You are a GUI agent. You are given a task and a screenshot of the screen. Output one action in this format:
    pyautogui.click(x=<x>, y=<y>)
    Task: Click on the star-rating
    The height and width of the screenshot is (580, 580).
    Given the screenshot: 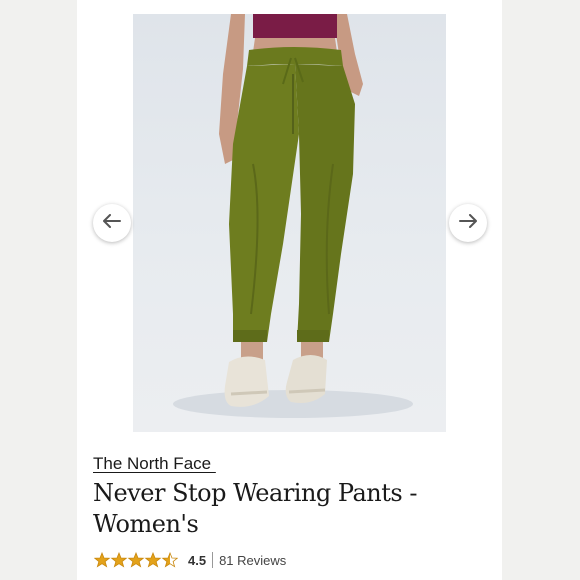 What is the action you would take?
    pyautogui.click(x=136, y=560)
    